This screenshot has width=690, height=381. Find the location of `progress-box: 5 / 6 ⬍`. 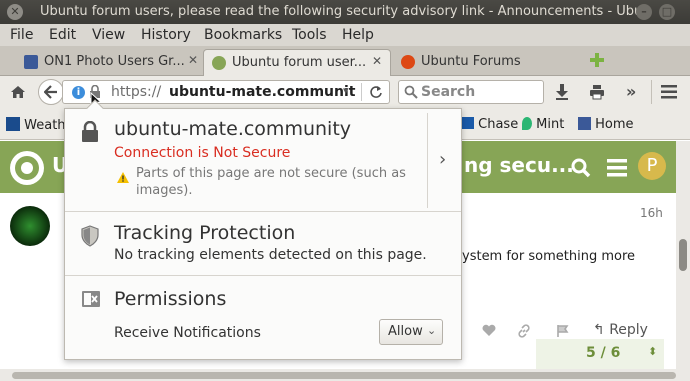

progress-box: 5 / 6 ⬍ is located at coordinates (600, 354).